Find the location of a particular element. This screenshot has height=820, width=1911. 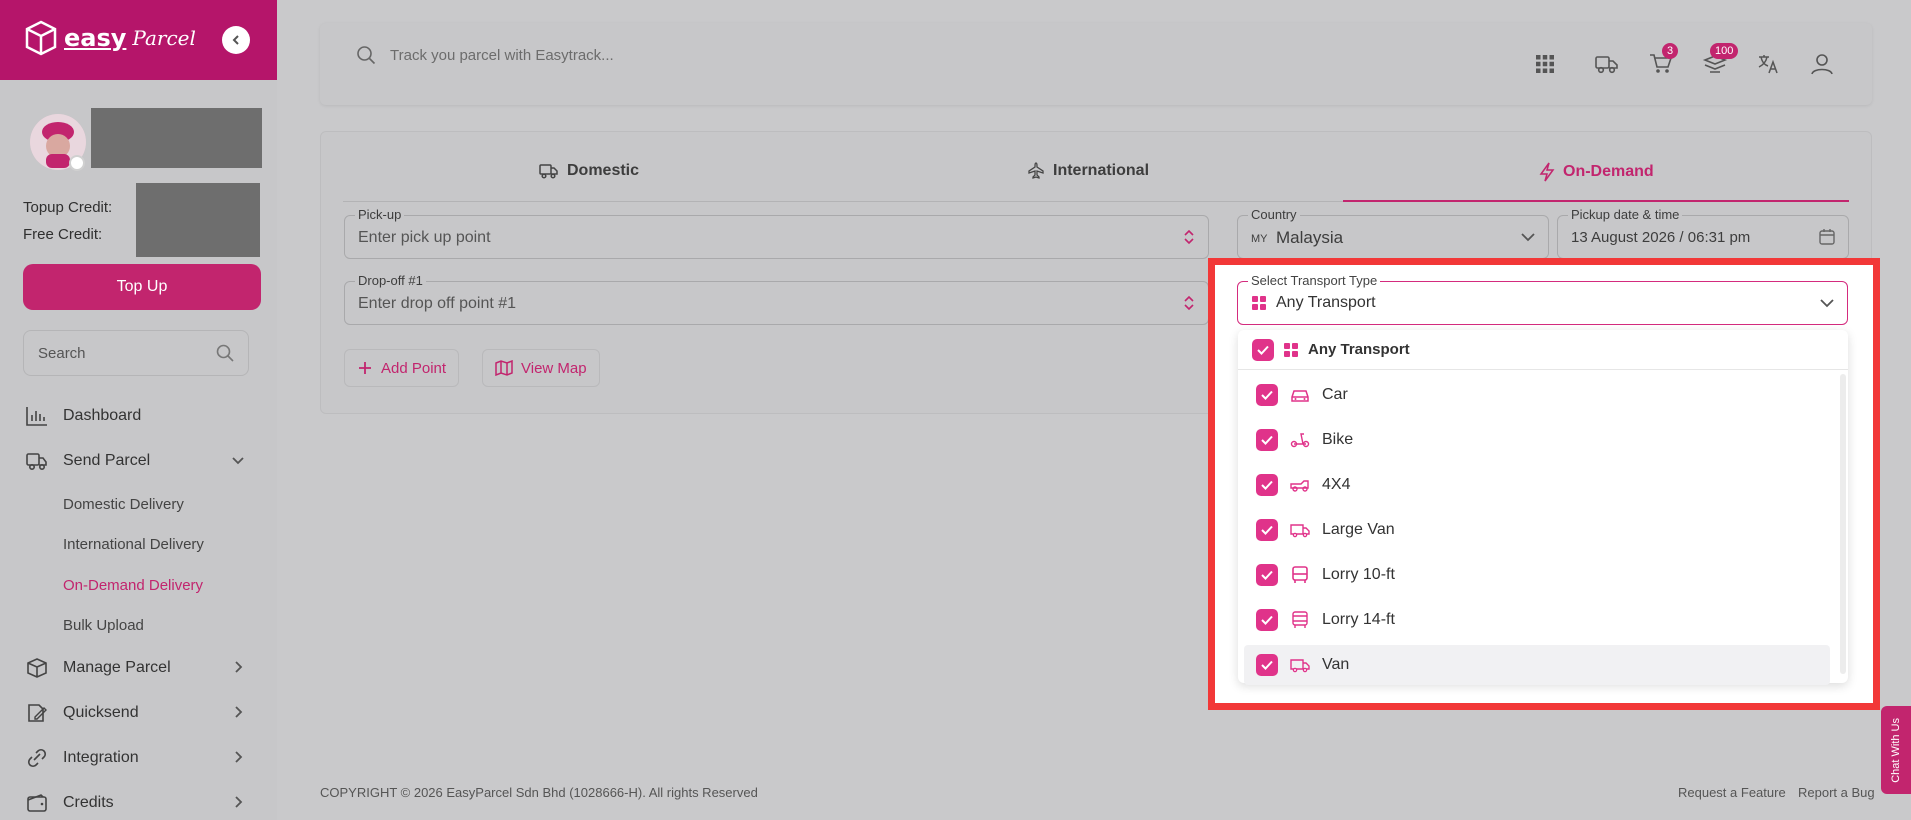

transport-type-value: Any Transport is located at coordinates (1326, 302).